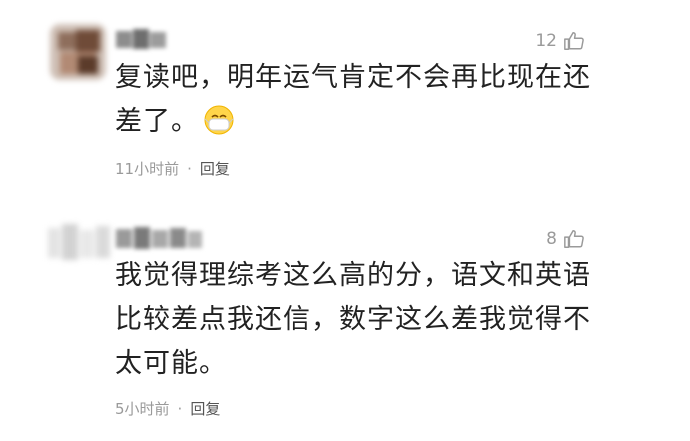 Image resolution: width=690 pixels, height=441 pixels. I want to click on comment-meta: 11小时前 · 回复, so click(172, 168).